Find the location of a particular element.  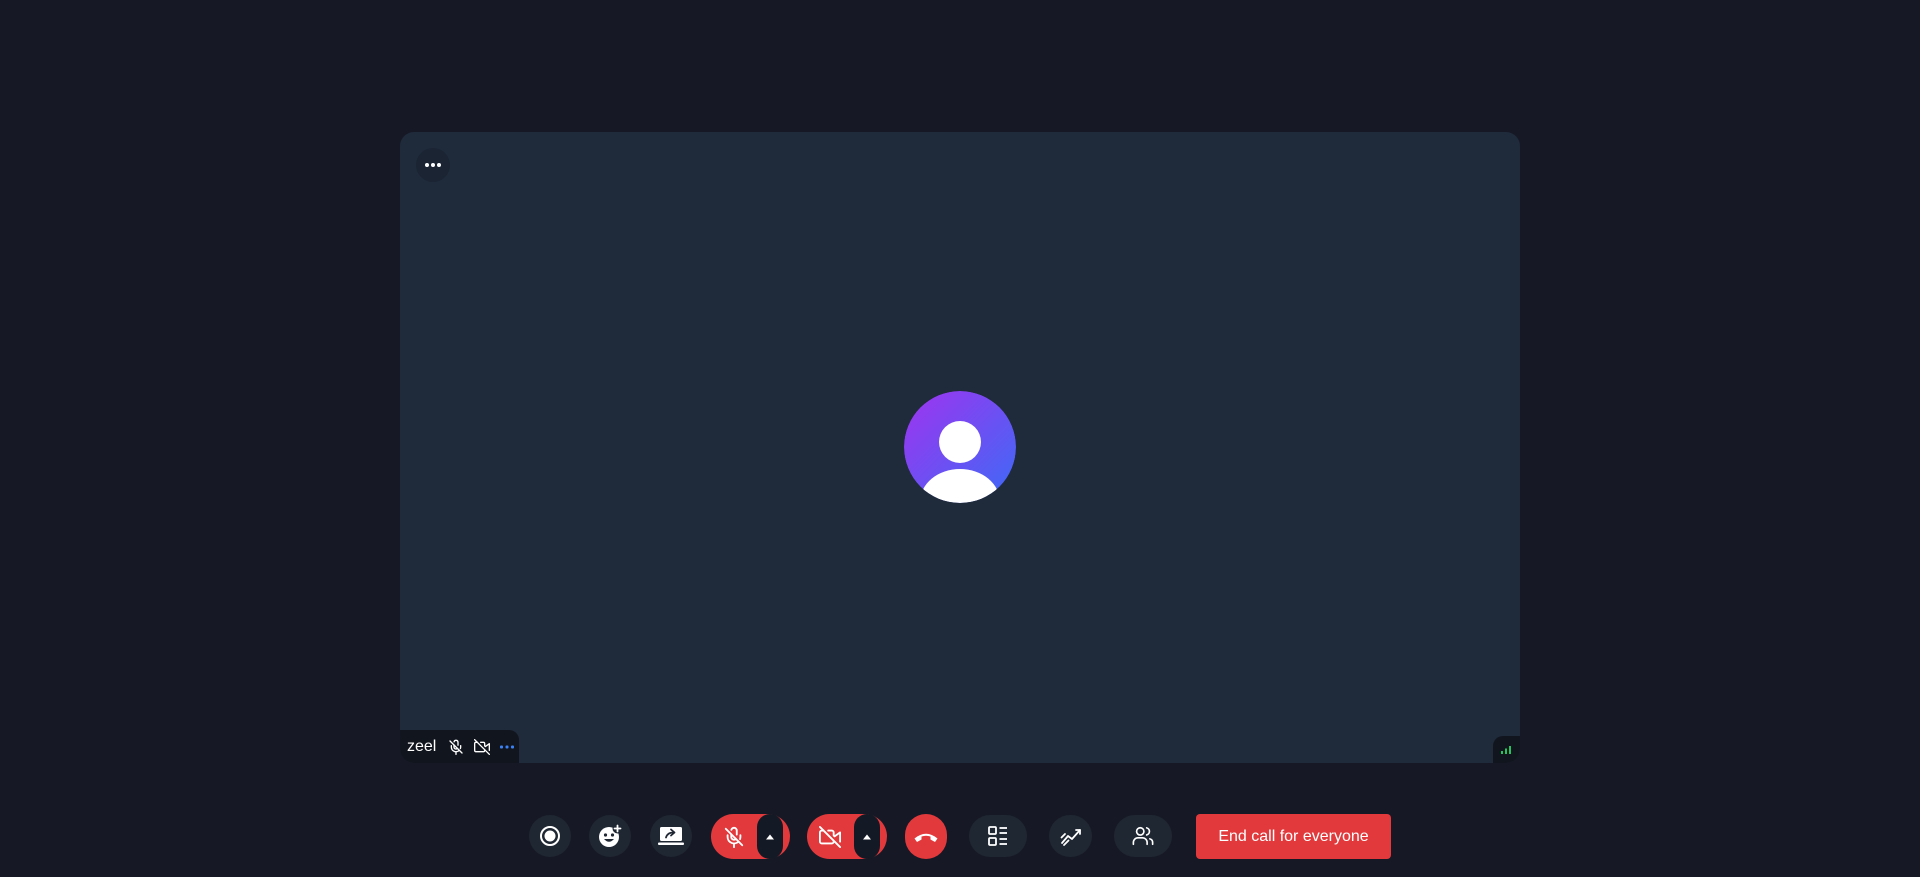

mic-toggle-button is located at coordinates (734, 836).